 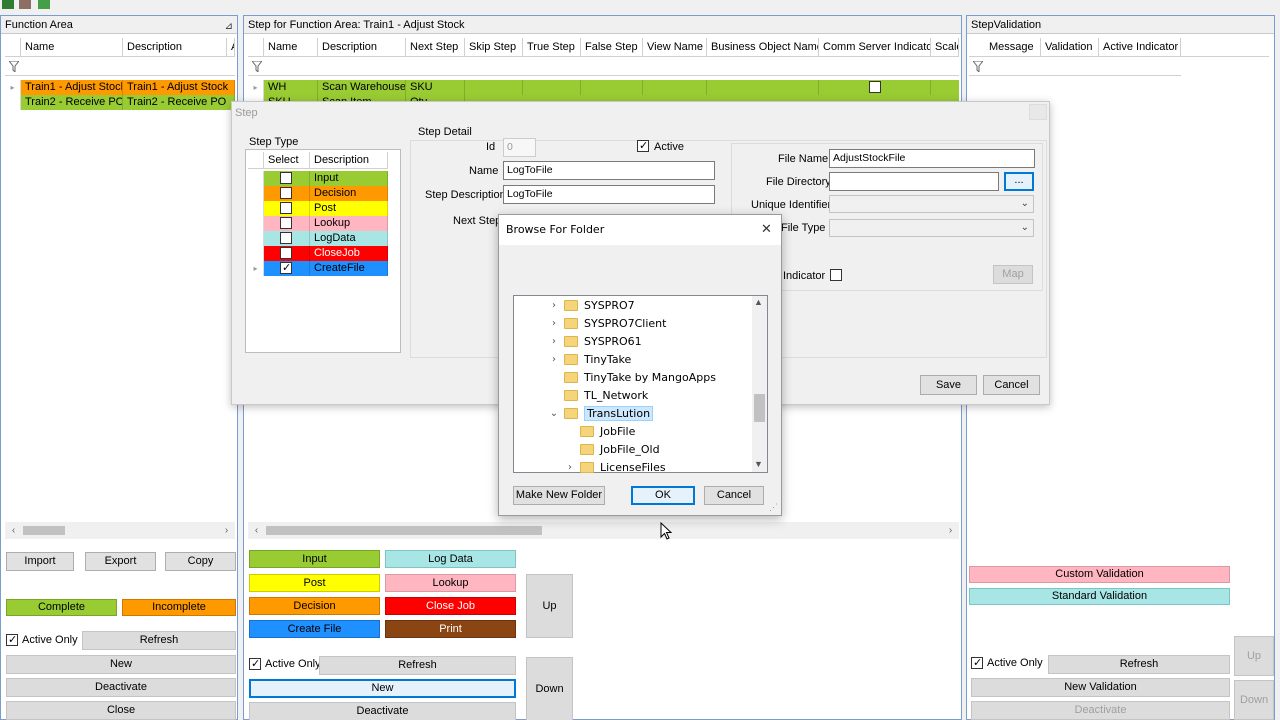 What do you see at coordinates (875, 87) in the screenshot?
I see `comm-server-checkbox` at bounding box center [875, 87].